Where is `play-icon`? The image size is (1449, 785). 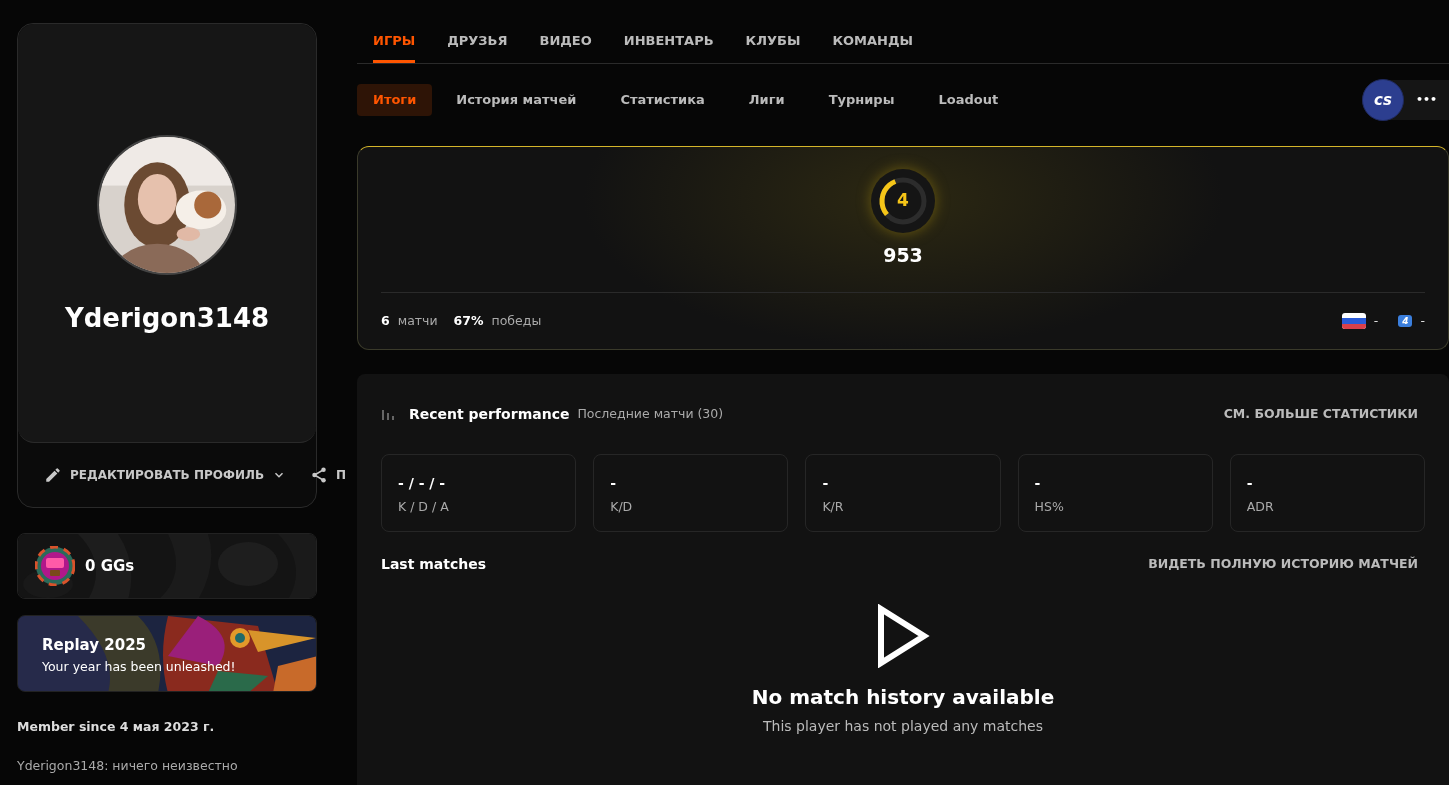 play-icon is located at coordinates (903, 636).